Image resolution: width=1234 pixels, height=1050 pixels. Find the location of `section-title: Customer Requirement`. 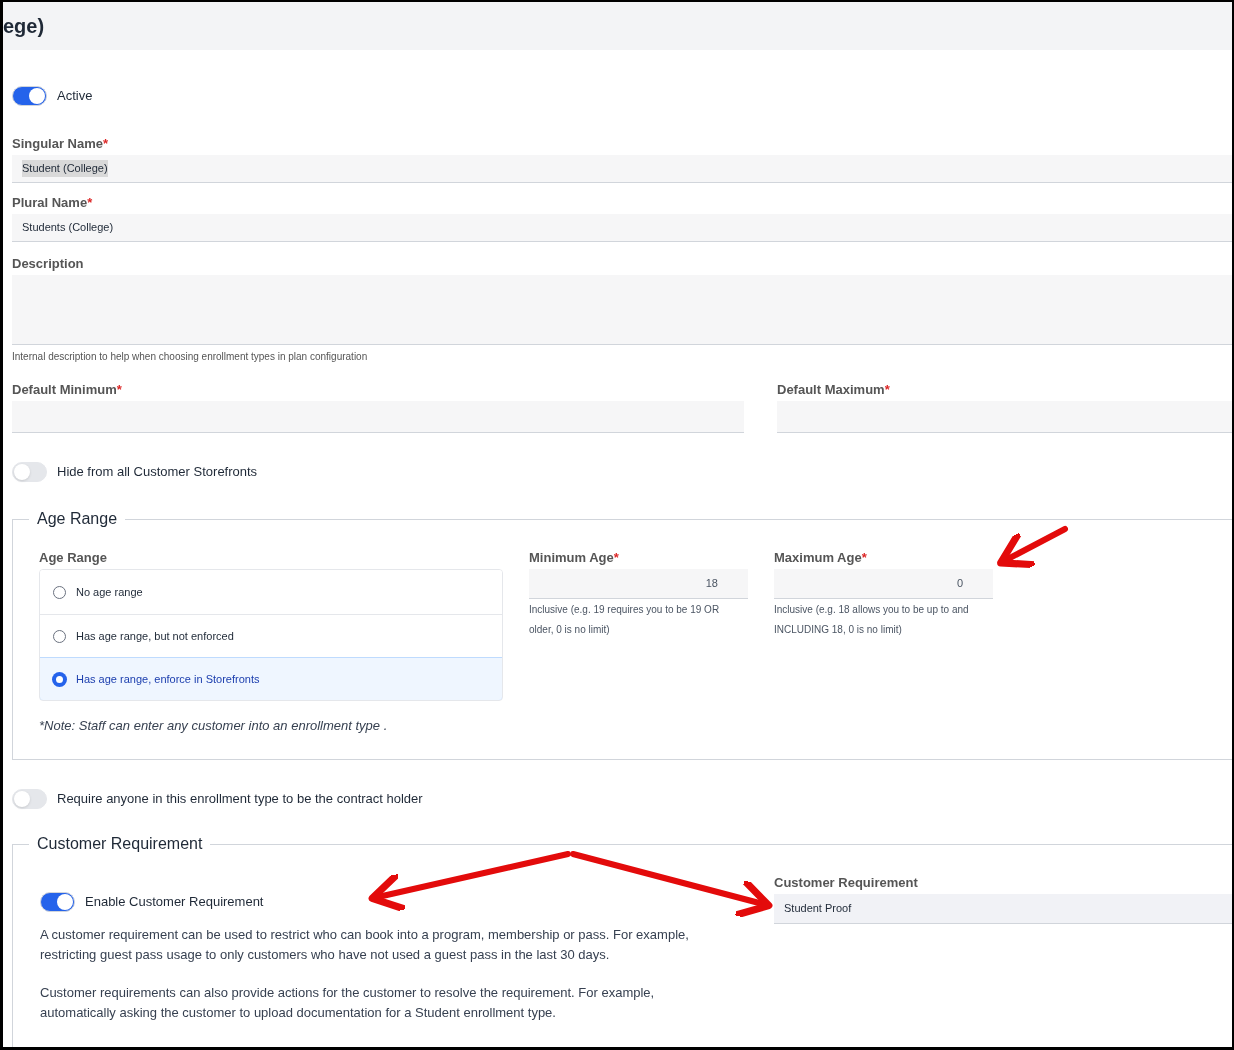

section-title: Customer Requirement is located at coordinates (120, 844).